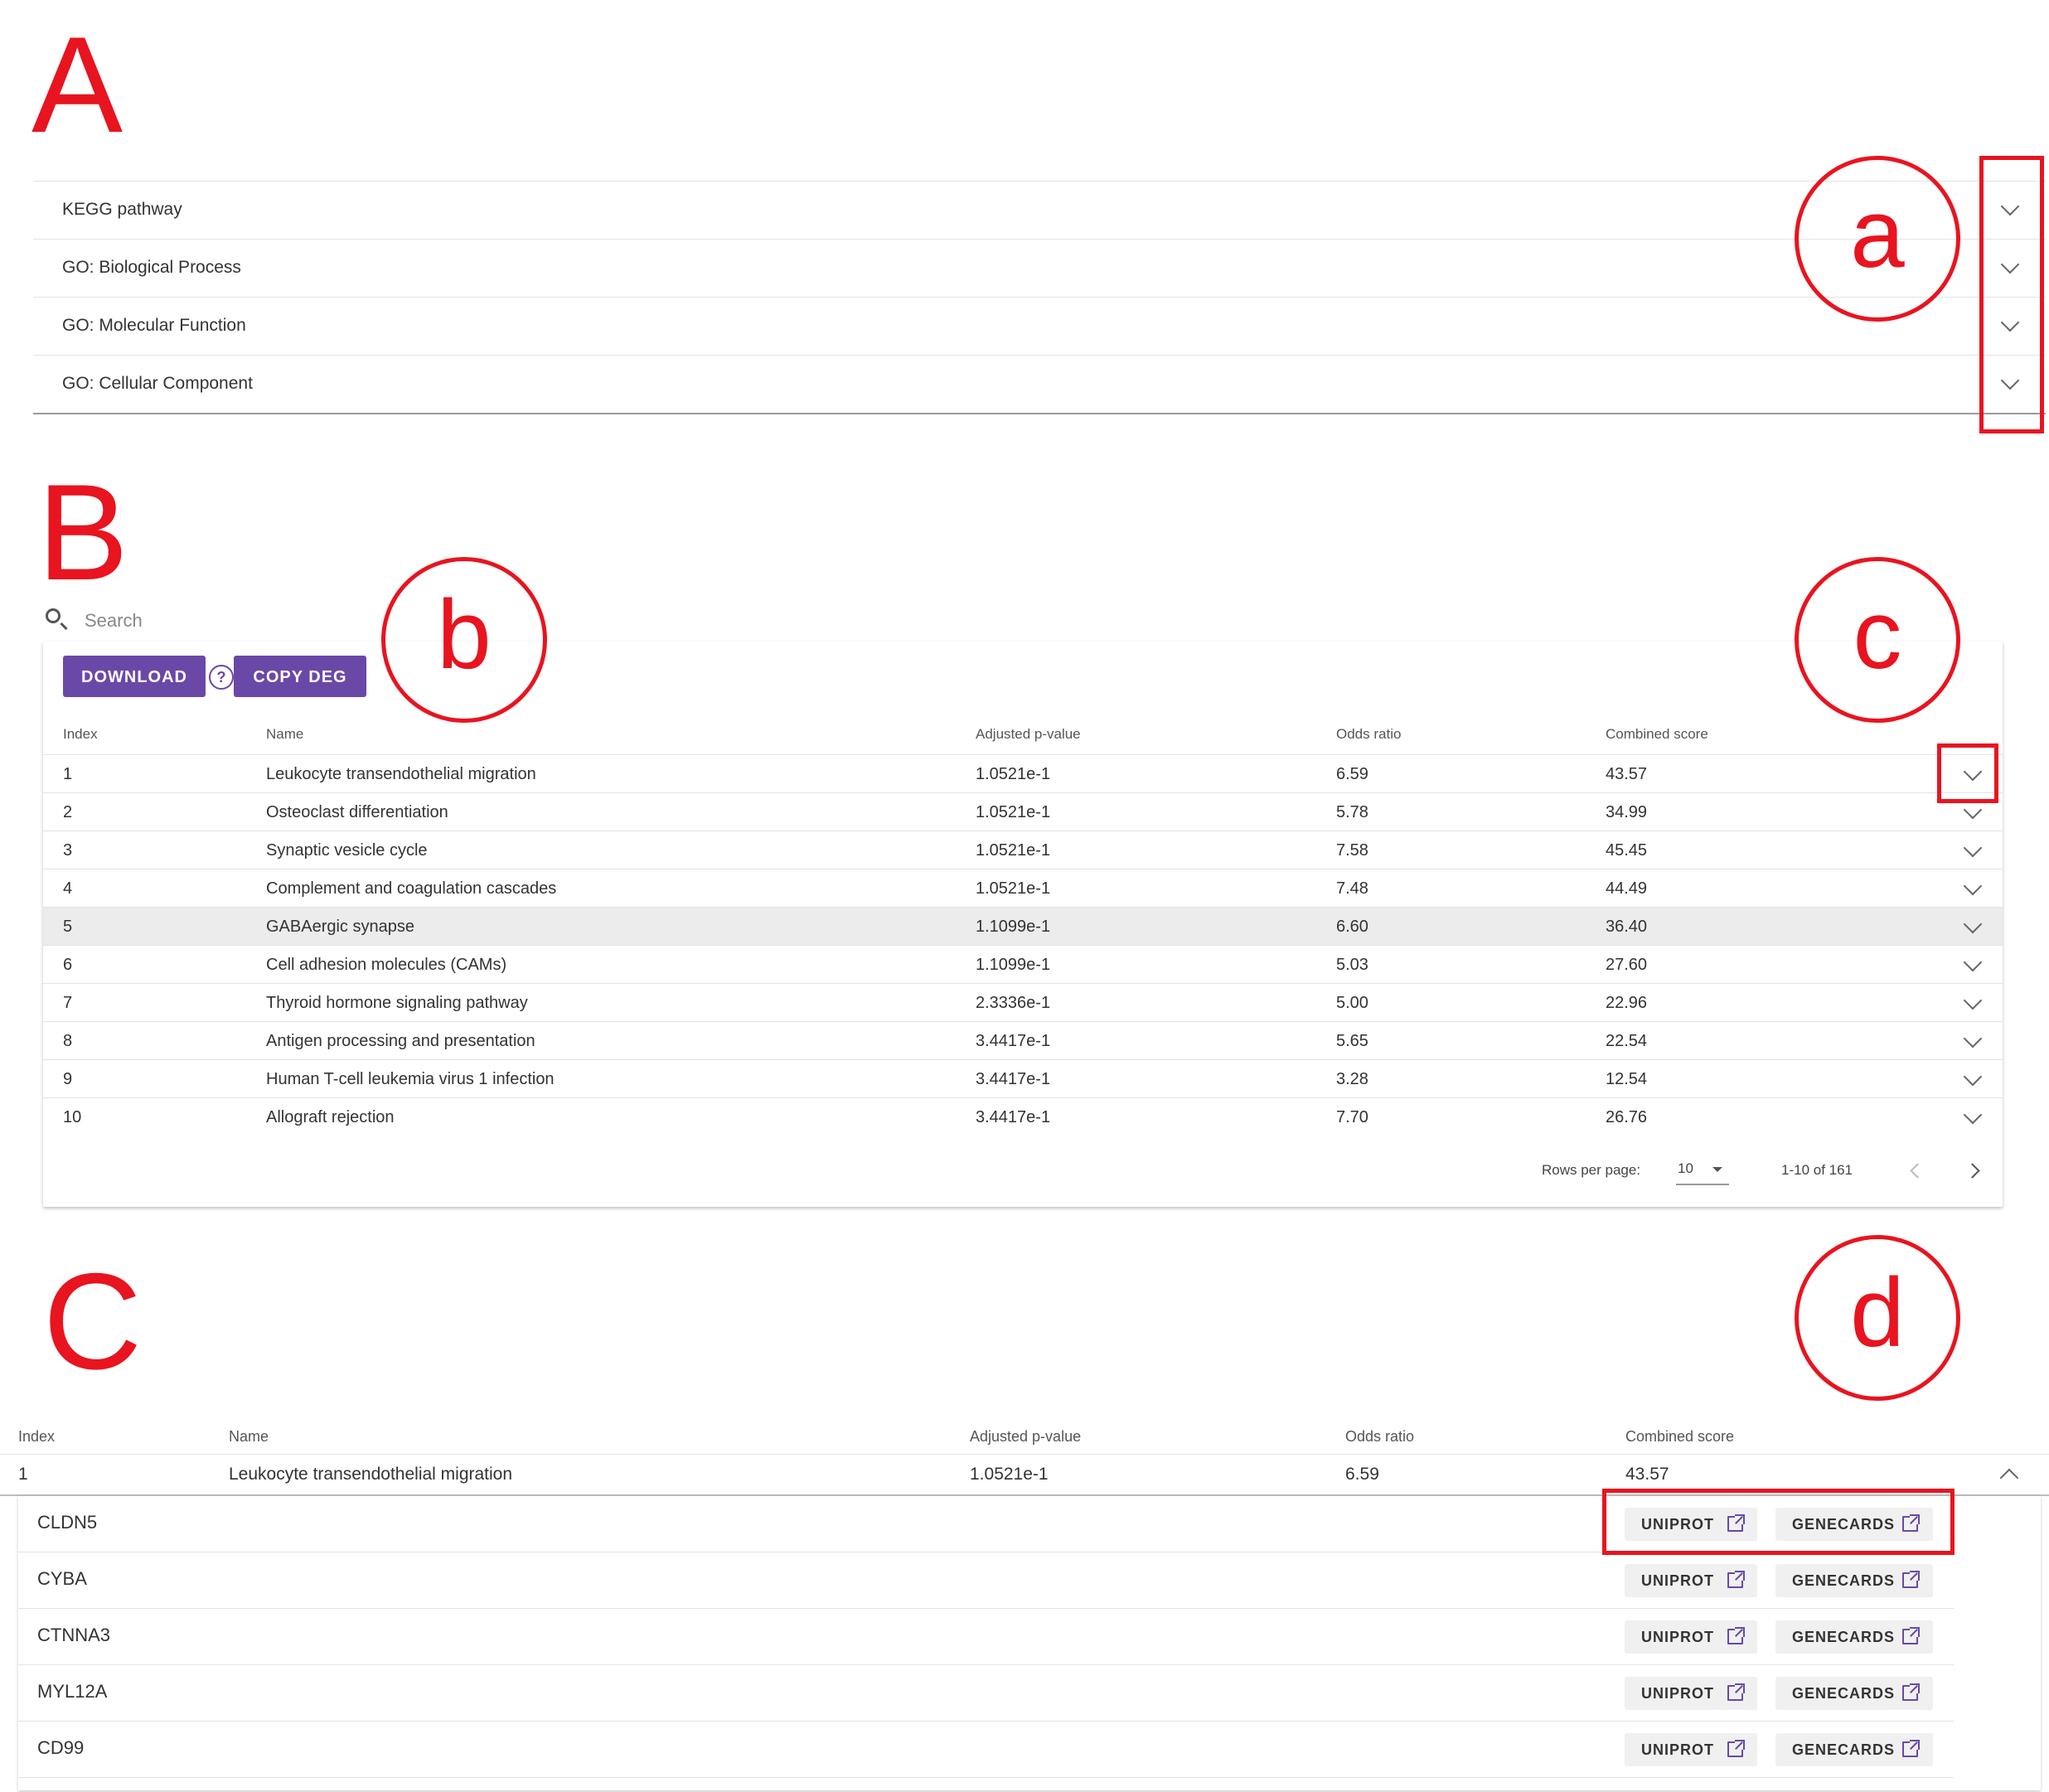  What do you see at coordinates (135, 676) in the screenshot?
I see `download-button: DOWNLOAD` at bounding box center [135, 676].